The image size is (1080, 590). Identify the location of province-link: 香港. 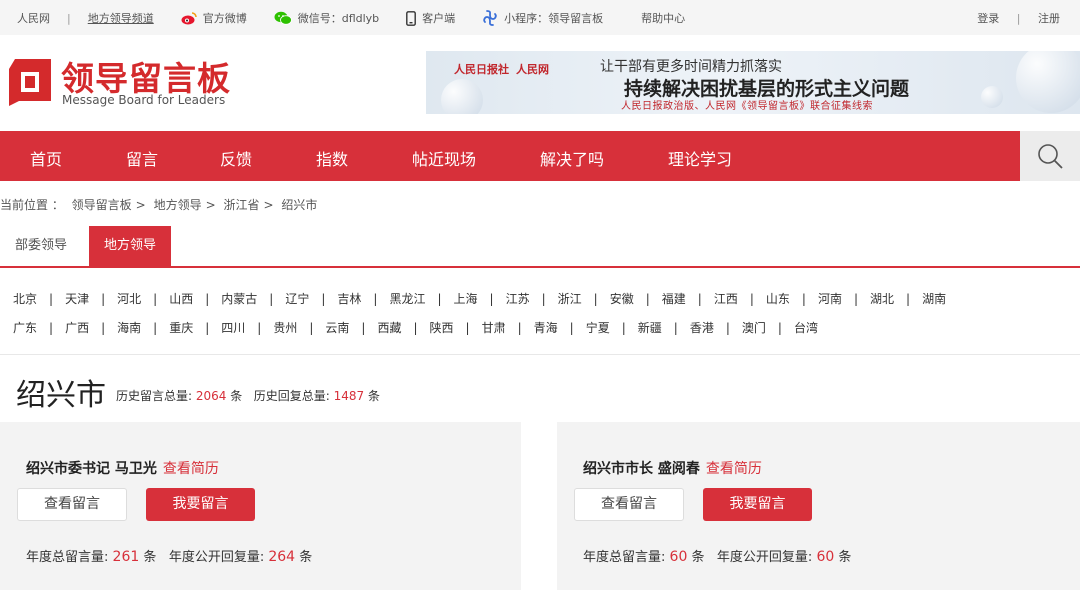
(702, 327).